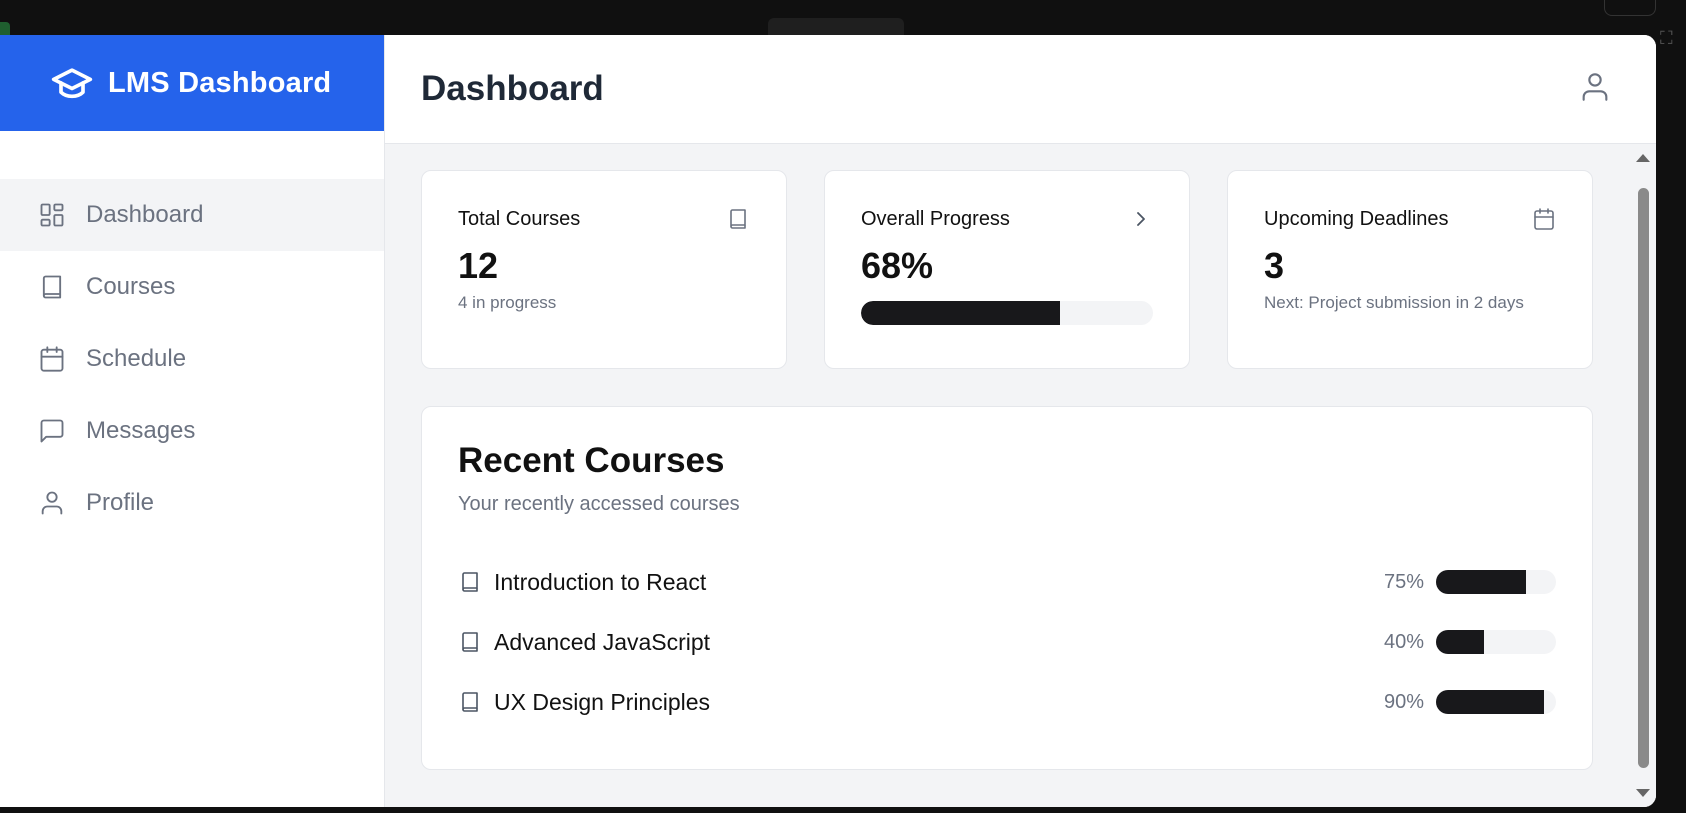 This screenshot has height=813, width=1686. Describe the element at coordinates (602, 641) in the screenshot. I see `course-name: Advanced JavaScript` at that location.